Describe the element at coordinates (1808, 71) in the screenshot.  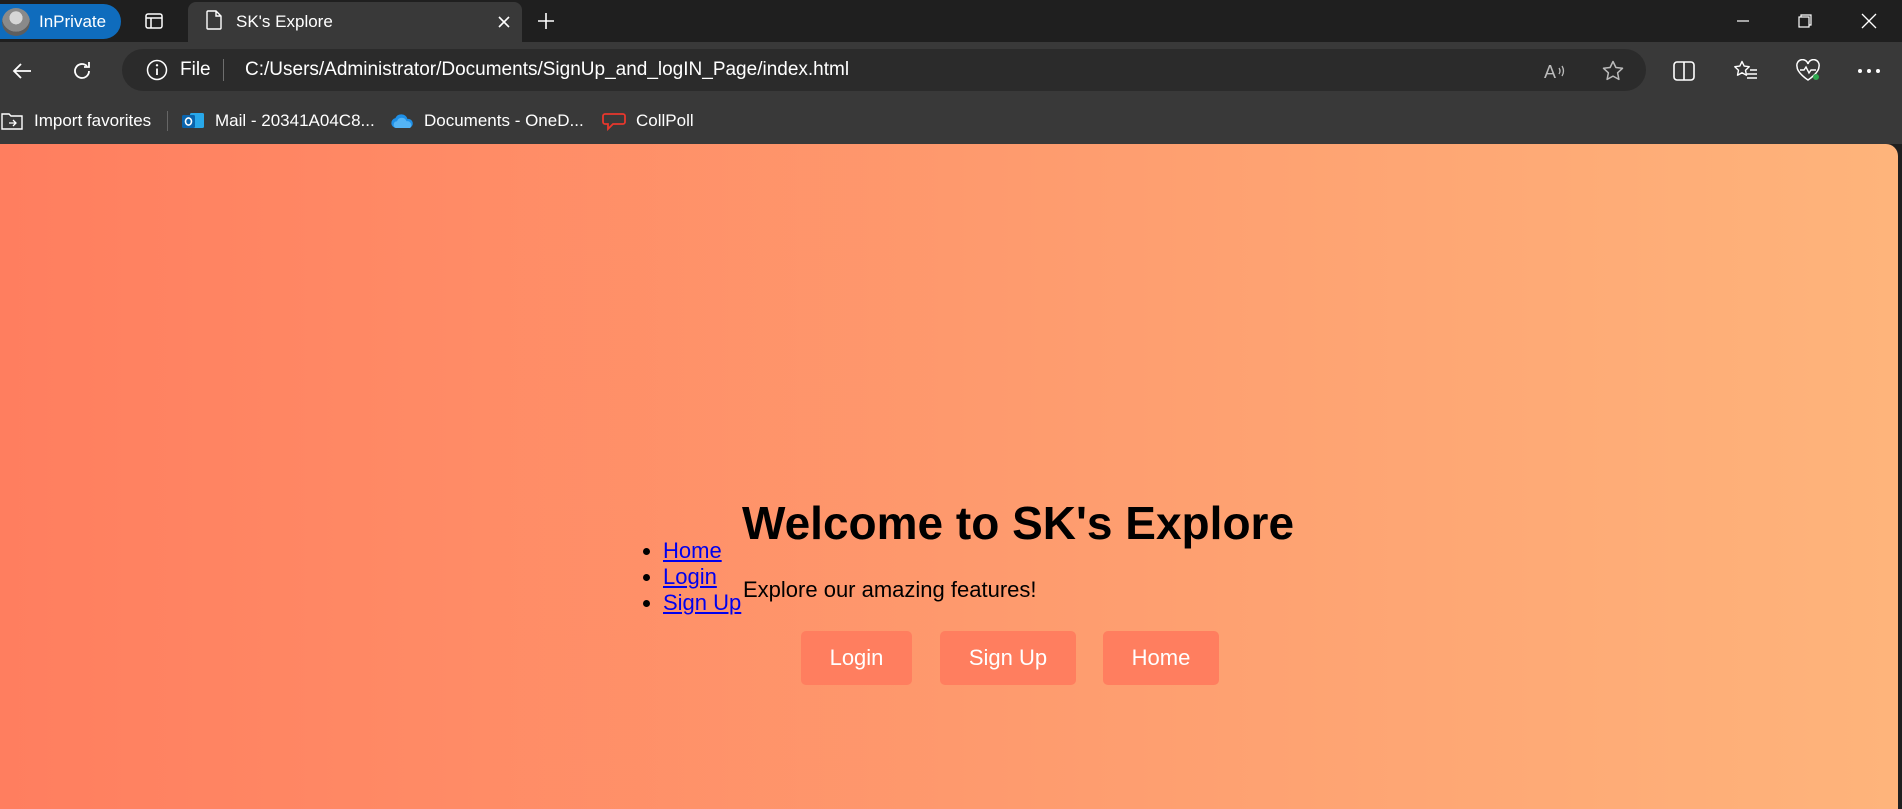
I see `browser-essentials-icon` at that location.